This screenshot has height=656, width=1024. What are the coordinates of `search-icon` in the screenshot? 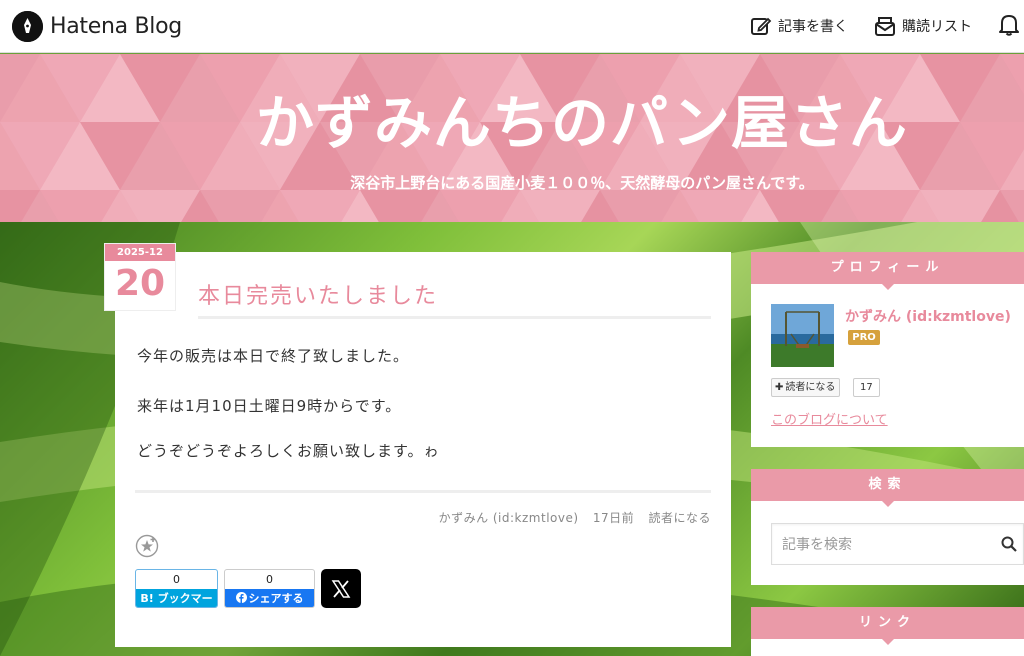 It's located at (1009, 544).